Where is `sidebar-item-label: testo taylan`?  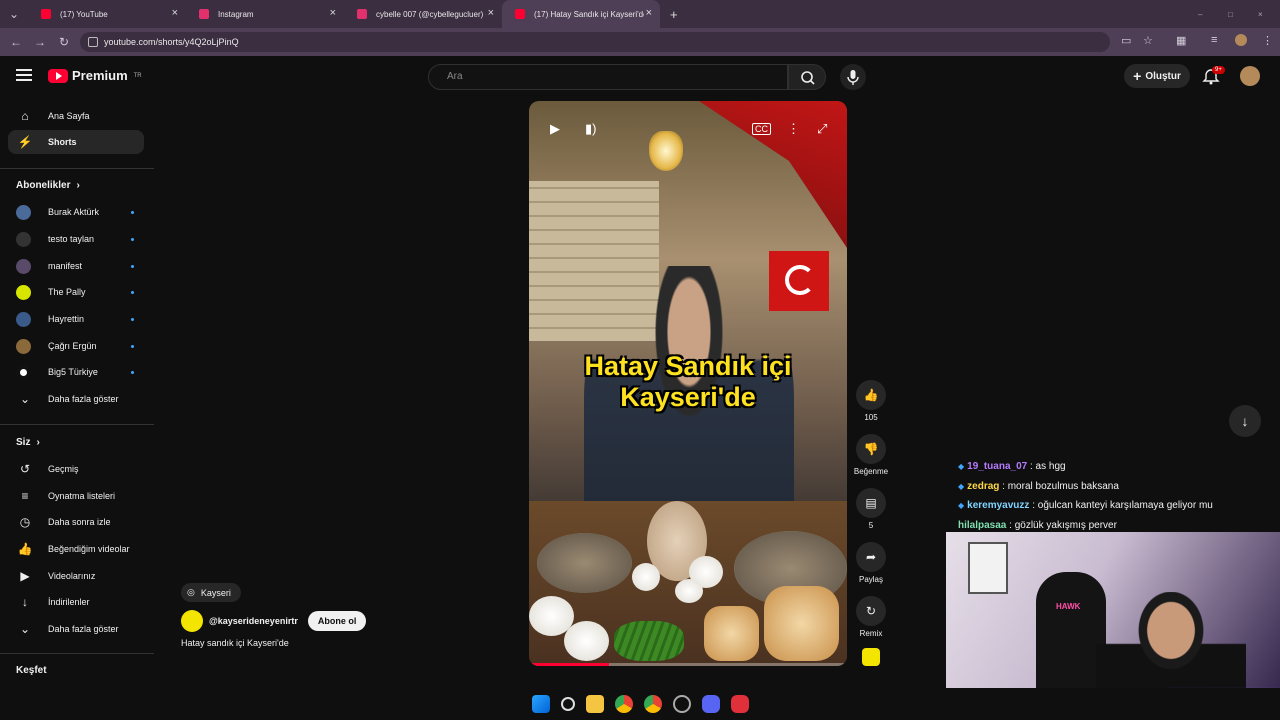
sidebar-item-label: testo taylan is located at coordinates (71, 239).